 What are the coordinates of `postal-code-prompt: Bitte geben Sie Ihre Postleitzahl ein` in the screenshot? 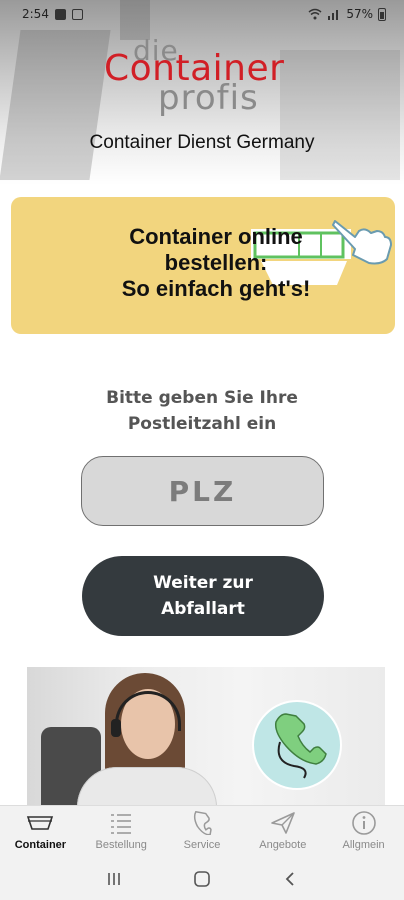 It's located at (202, 411).